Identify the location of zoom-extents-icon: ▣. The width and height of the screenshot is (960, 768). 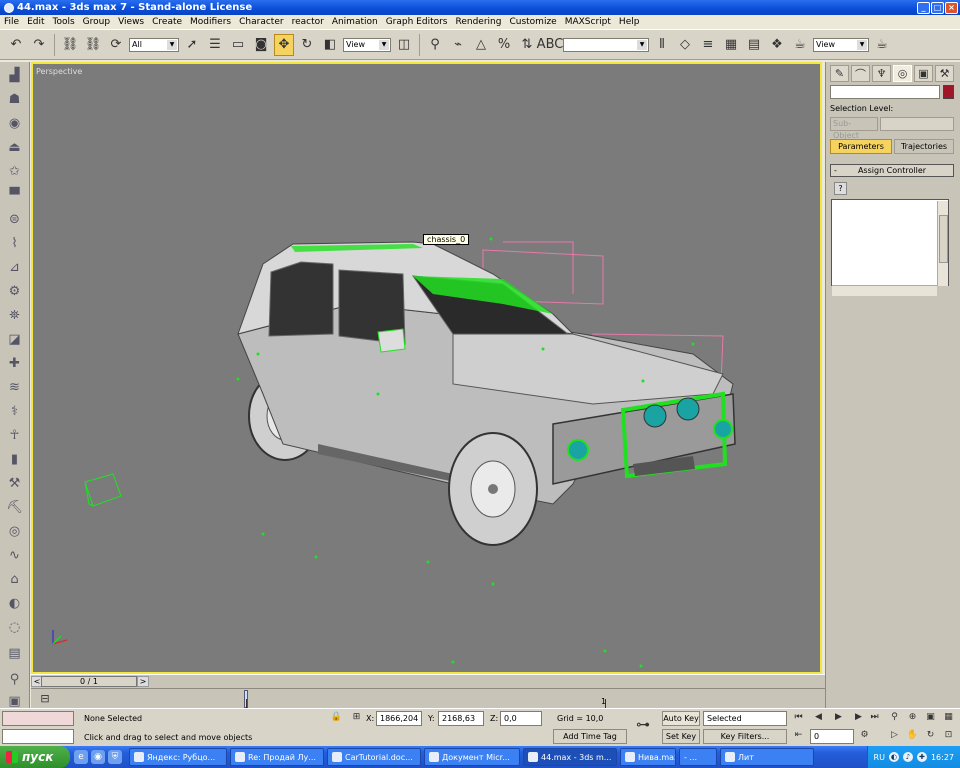
(930, 717).